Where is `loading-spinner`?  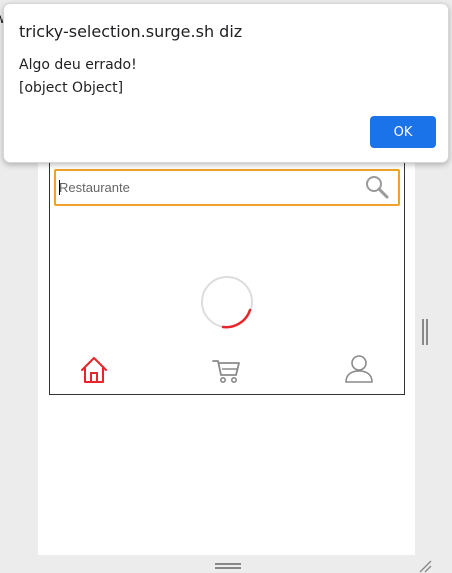 loading-spinner is located at coordinates (227, 302).